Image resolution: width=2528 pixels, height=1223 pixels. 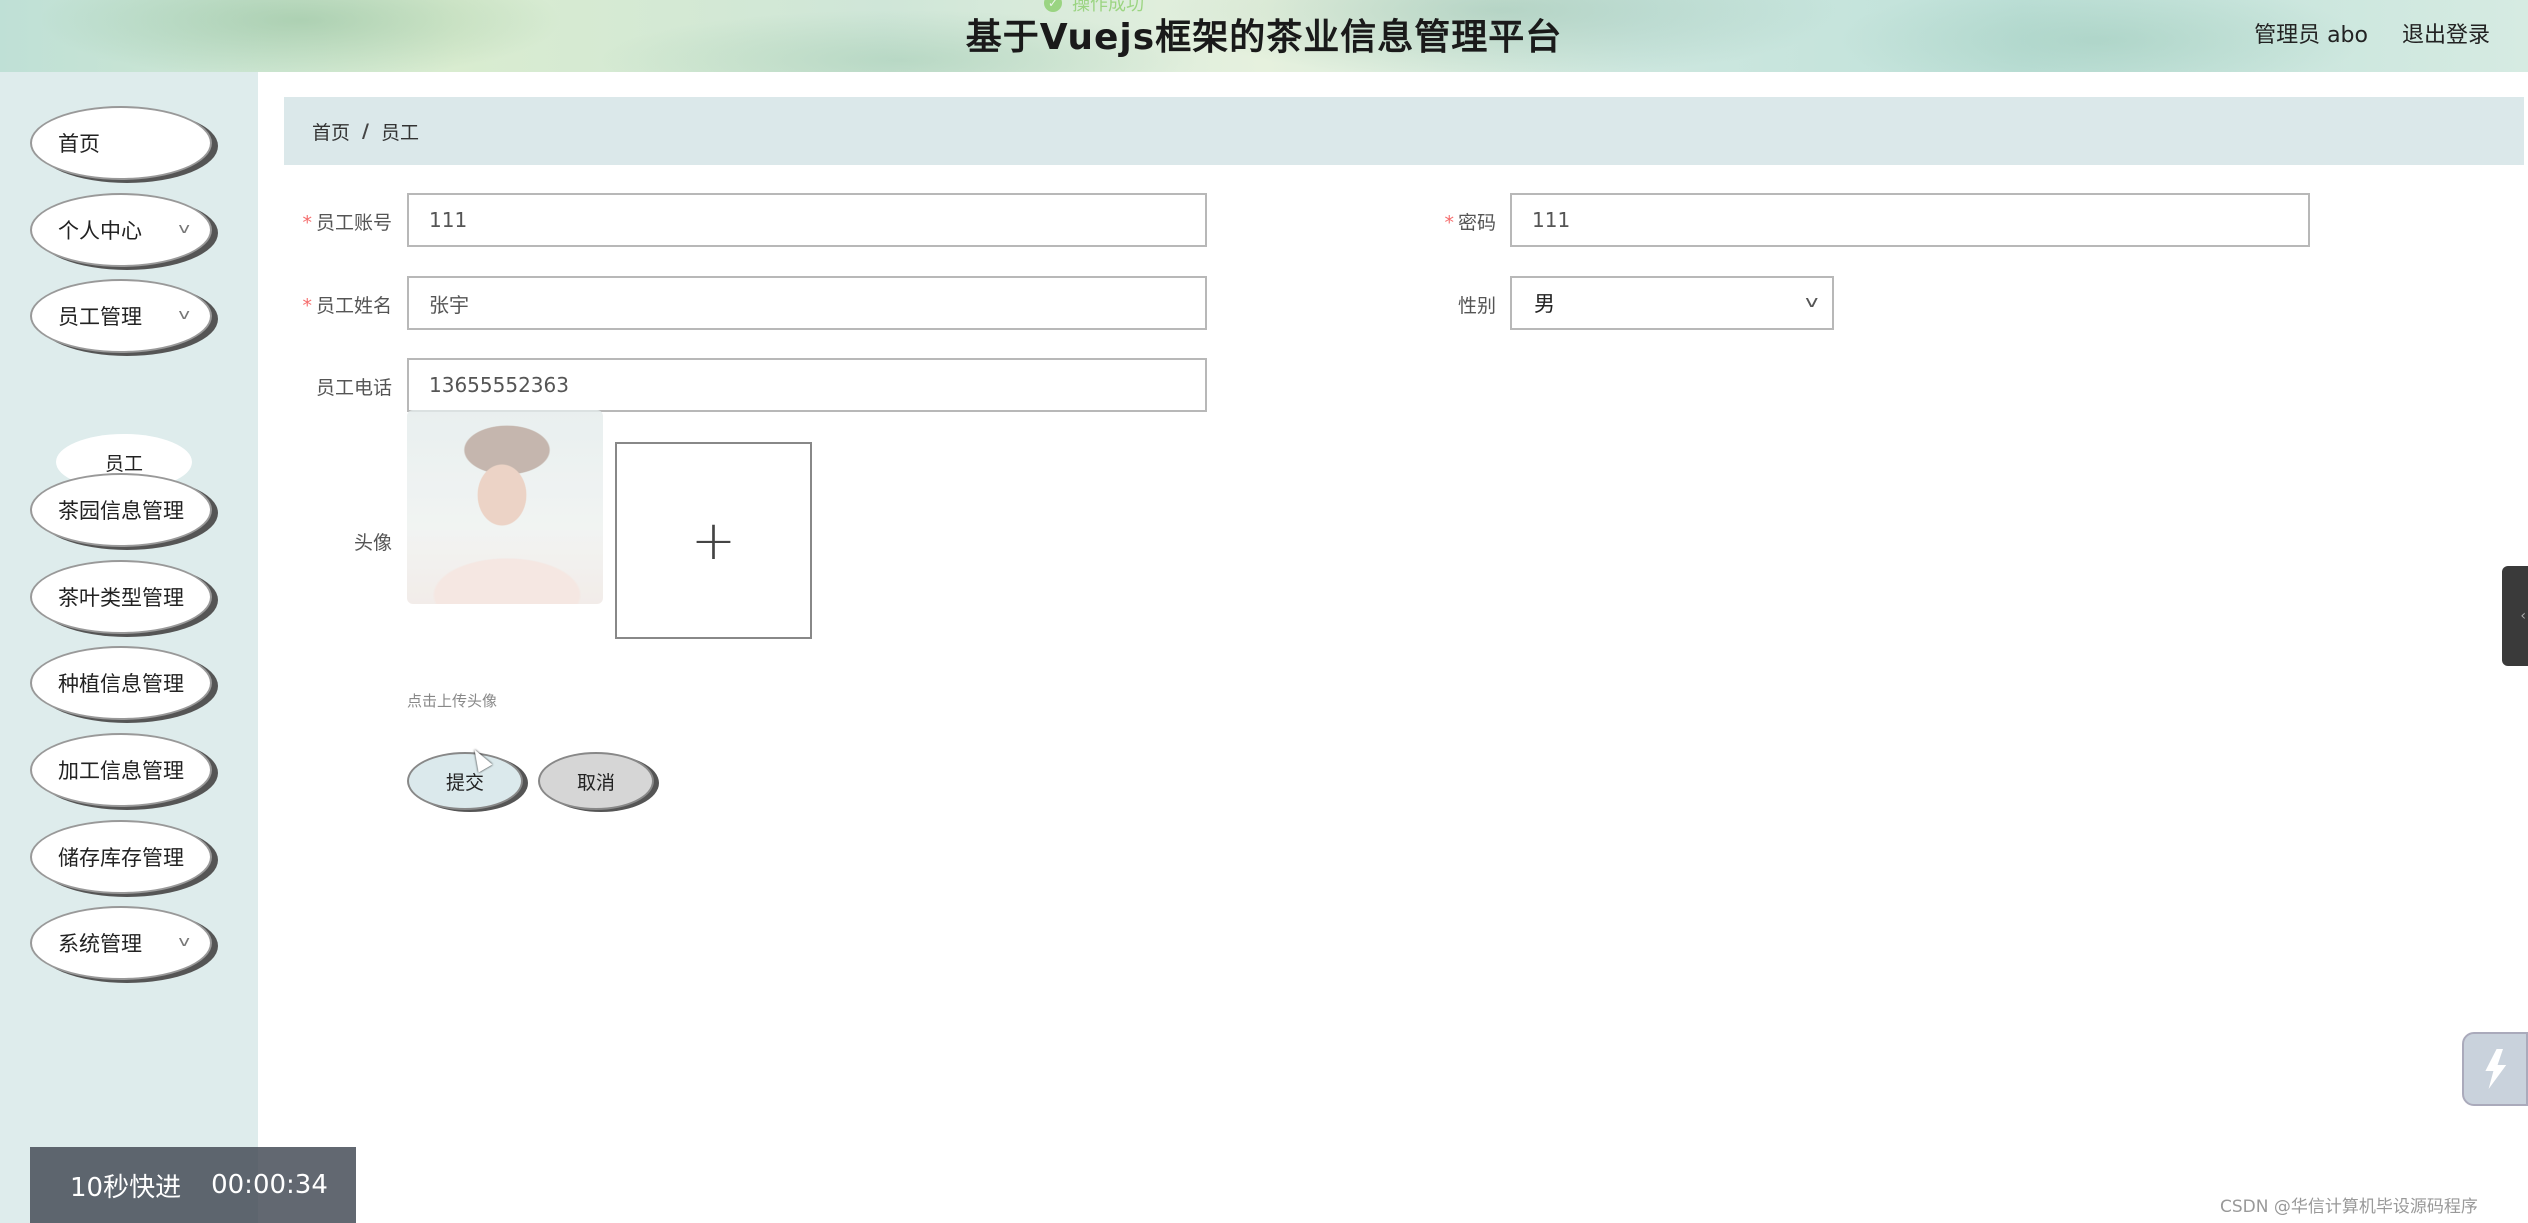 I want to click on avatar-image, so click(x=505, y=507).